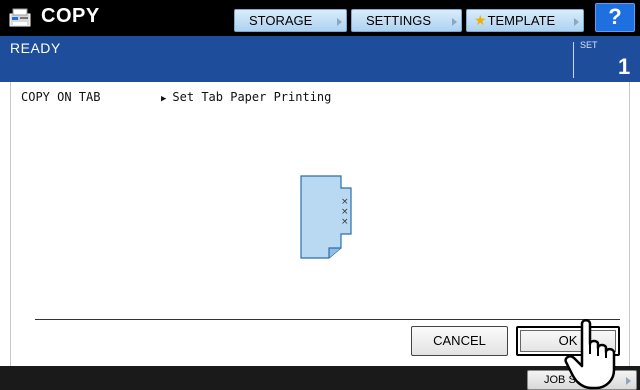  I want to click on bottom-bar: JOB STATUS, so click(320, 378).